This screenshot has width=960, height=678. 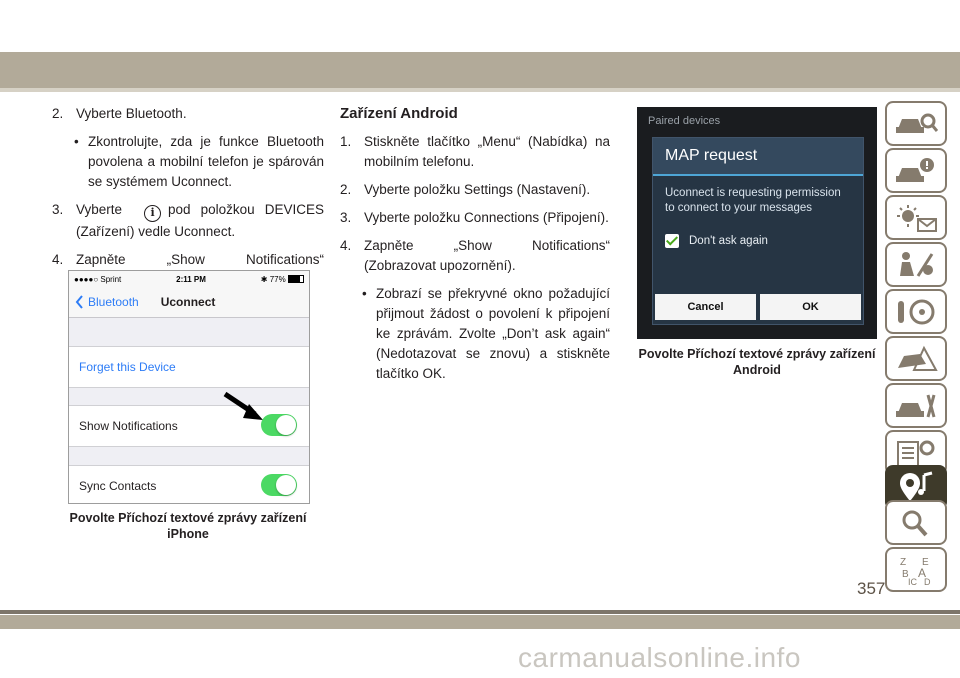 I want to click on dont-ask-again-row: Don't ask again, so click(x=764, y=241).